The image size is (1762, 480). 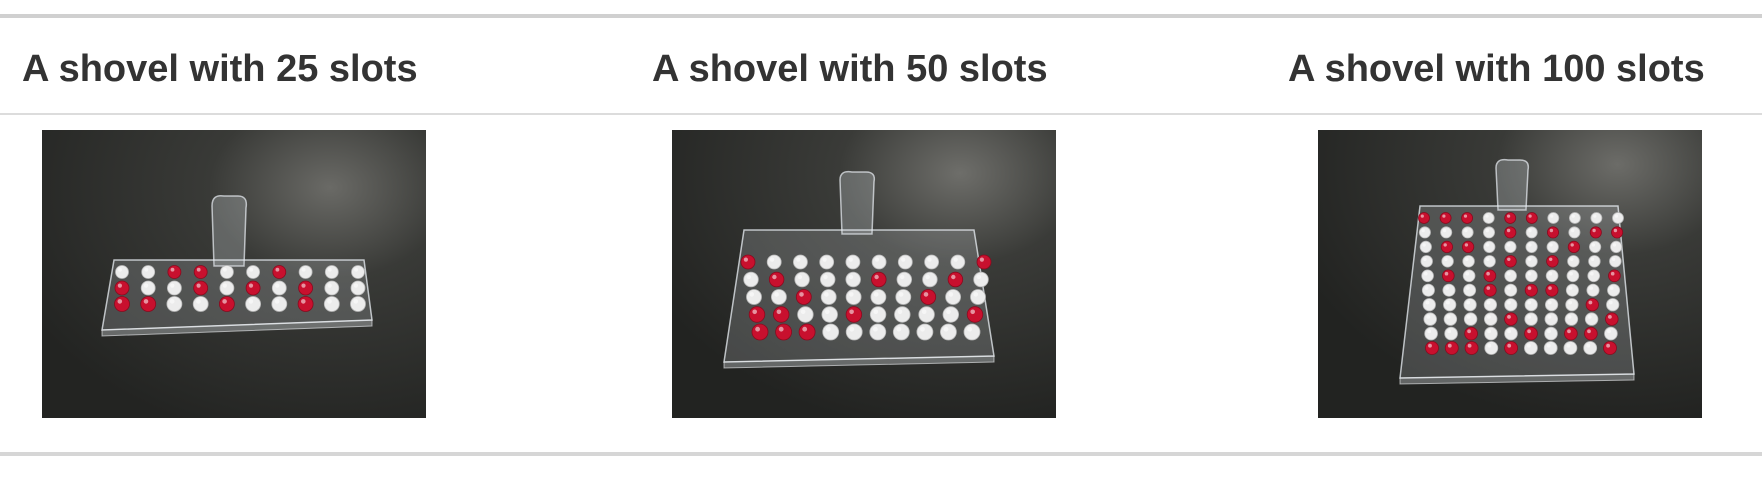 I want to click on table-bottom-border, so click(x=881, y=454).